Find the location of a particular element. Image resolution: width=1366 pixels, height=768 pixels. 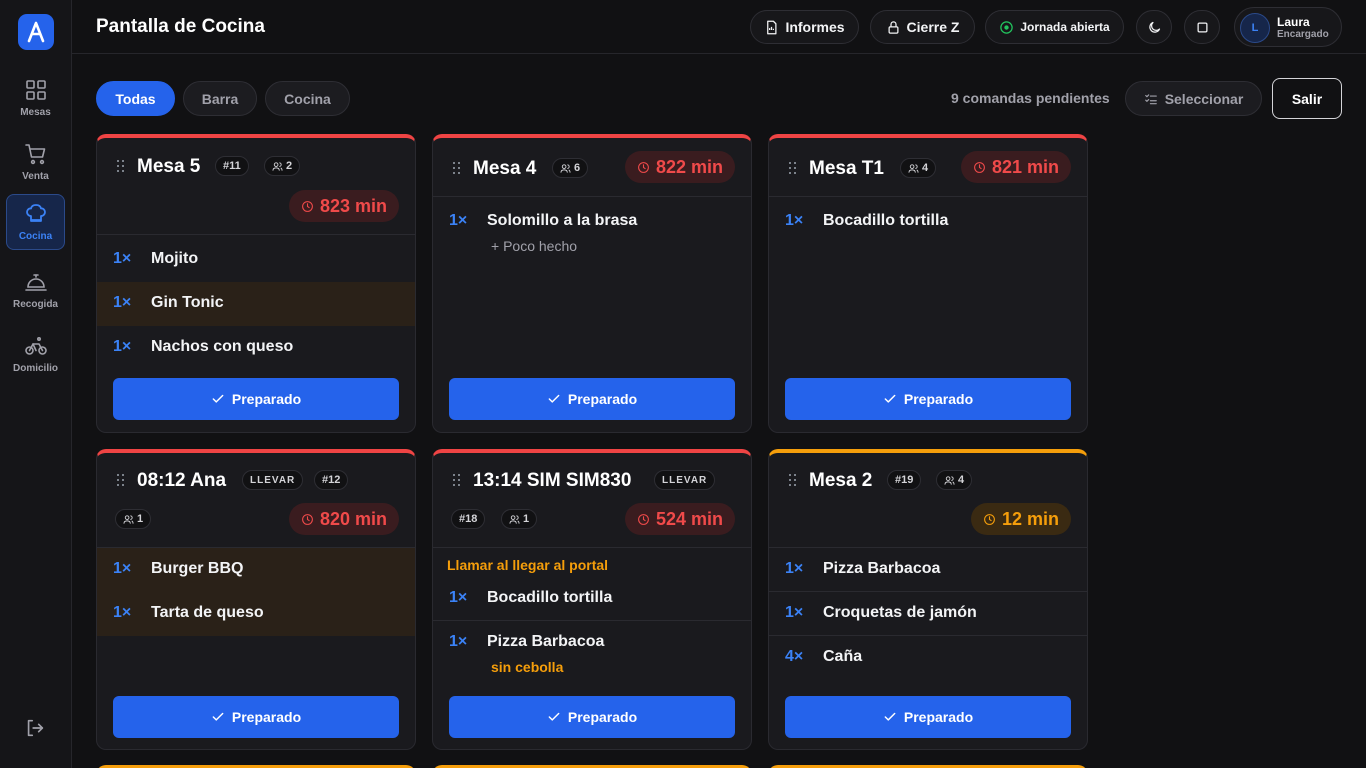

order-title: 13:14 SIM SIM830 is located at coordinates (552, 480).